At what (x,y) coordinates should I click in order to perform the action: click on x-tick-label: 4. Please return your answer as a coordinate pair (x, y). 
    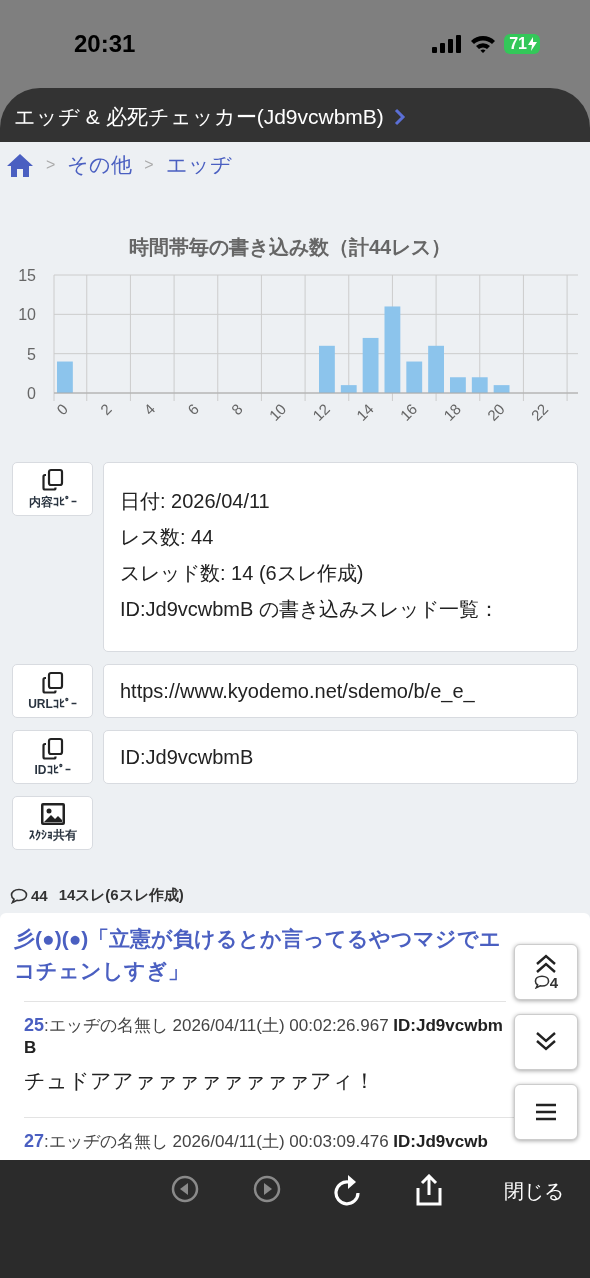
    Looking at the image, I should click on (149, 409).